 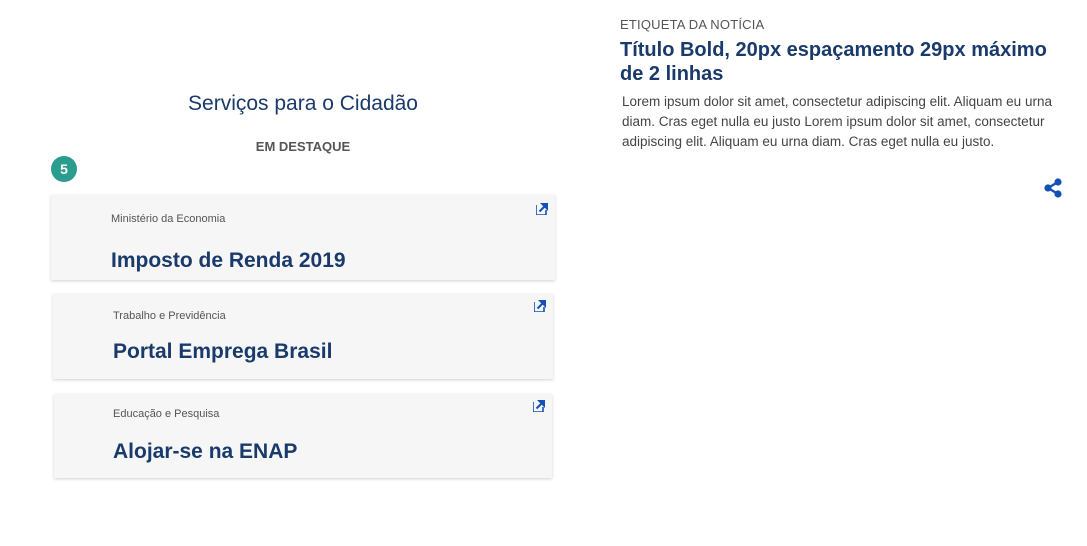 I want to click on card-service-title: Alojar-se na ENAP, so click(x=205, y=451).